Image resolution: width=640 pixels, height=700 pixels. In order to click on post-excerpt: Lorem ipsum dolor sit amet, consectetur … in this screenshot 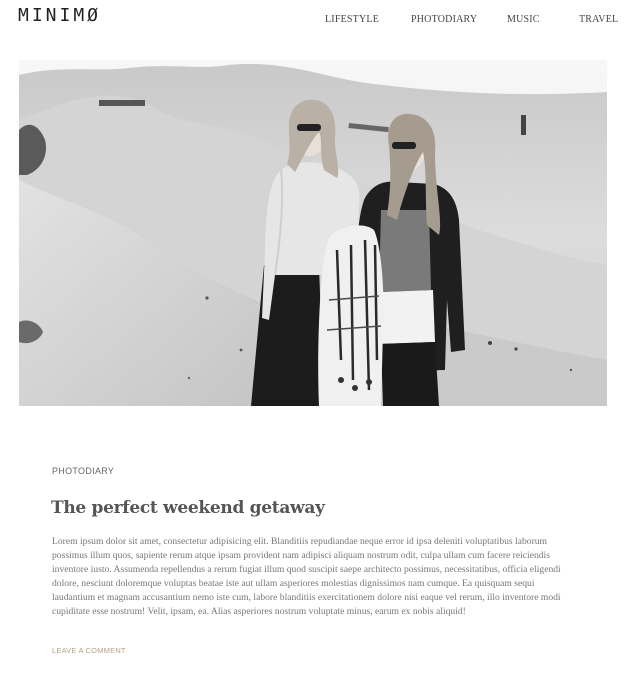, I will do `click(306, 576)`.